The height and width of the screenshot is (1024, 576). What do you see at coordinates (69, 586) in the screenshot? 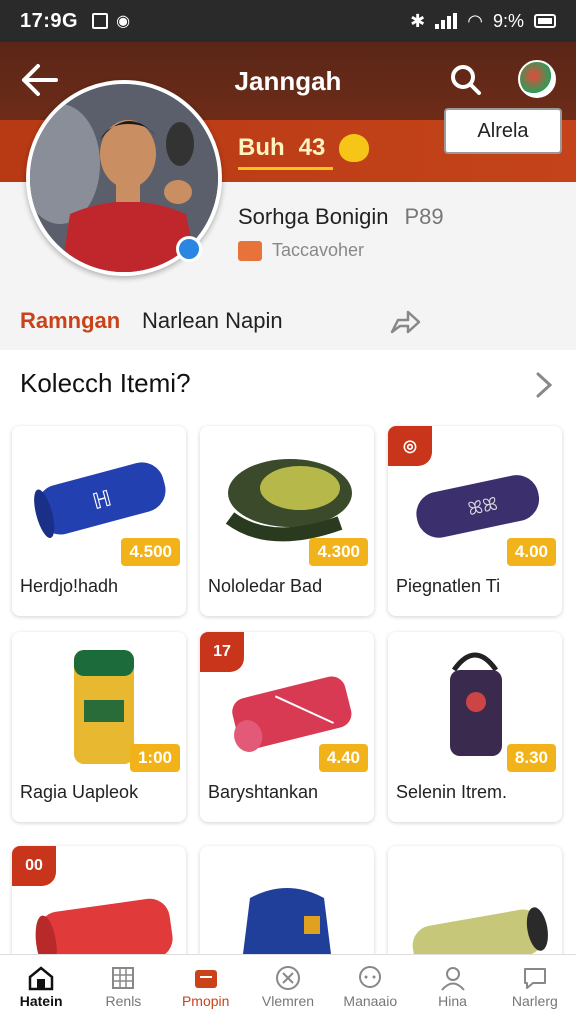
I see `item-name: Herdjo!hadh` at bounding box center [69, 586].